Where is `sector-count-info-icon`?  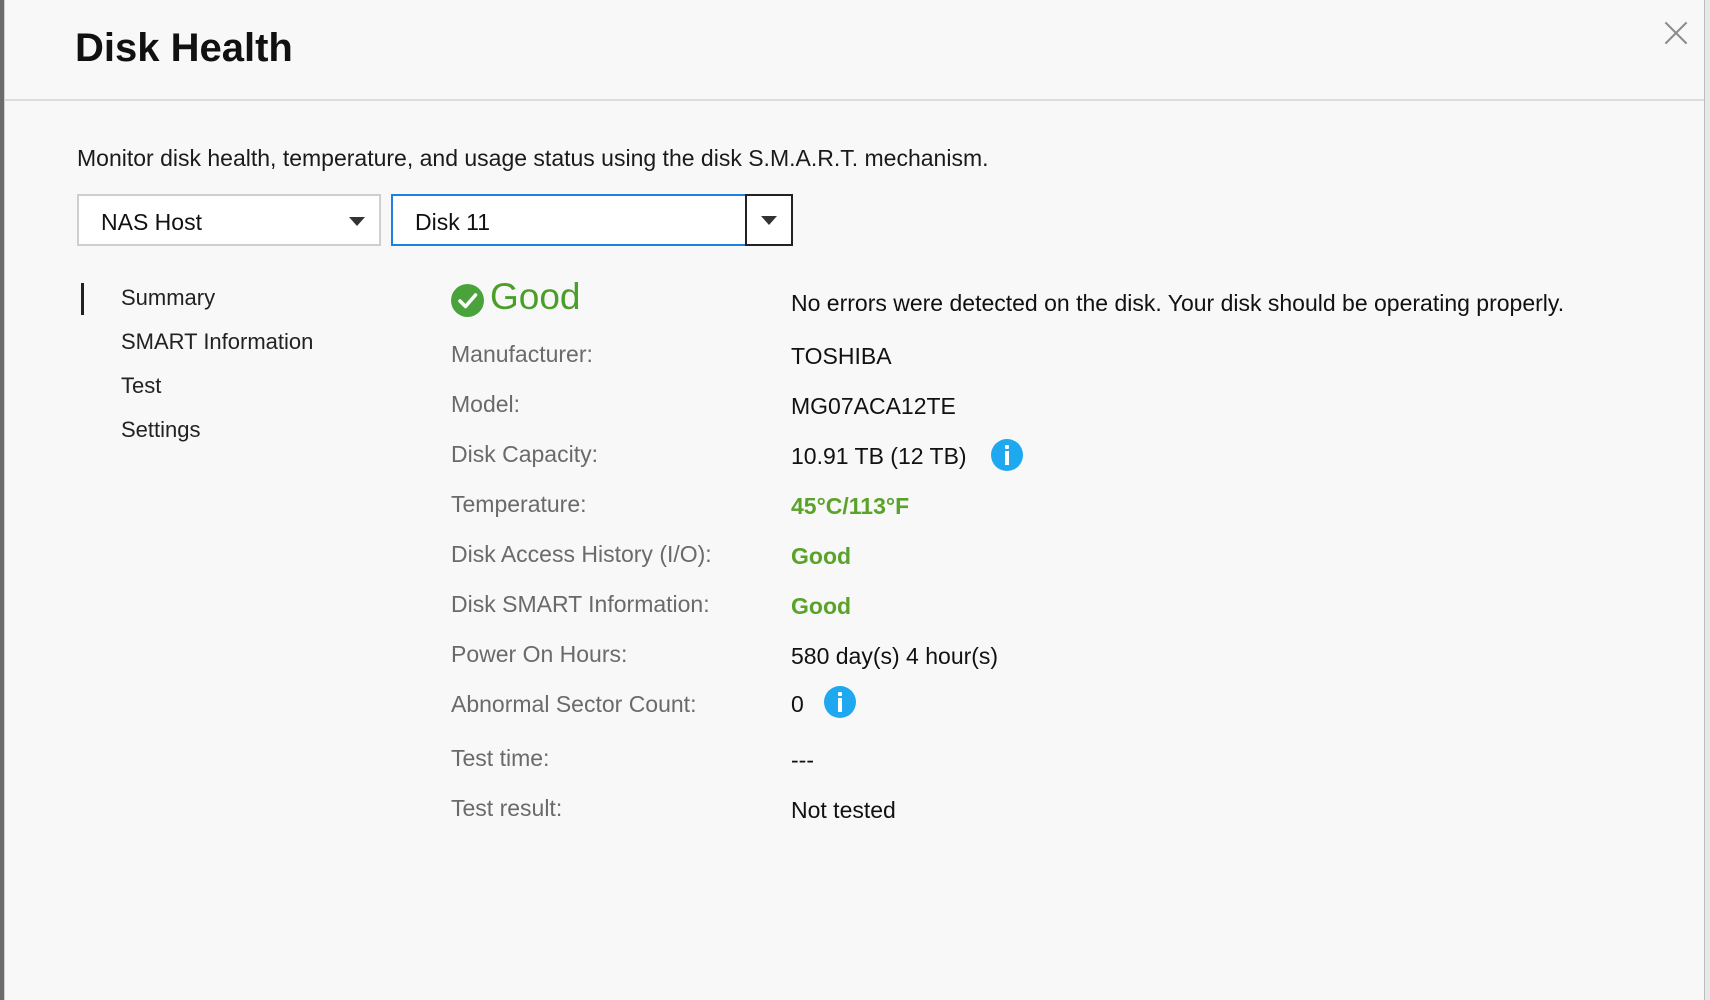
sector-count-info-icon is located at coordinates (840, 702).